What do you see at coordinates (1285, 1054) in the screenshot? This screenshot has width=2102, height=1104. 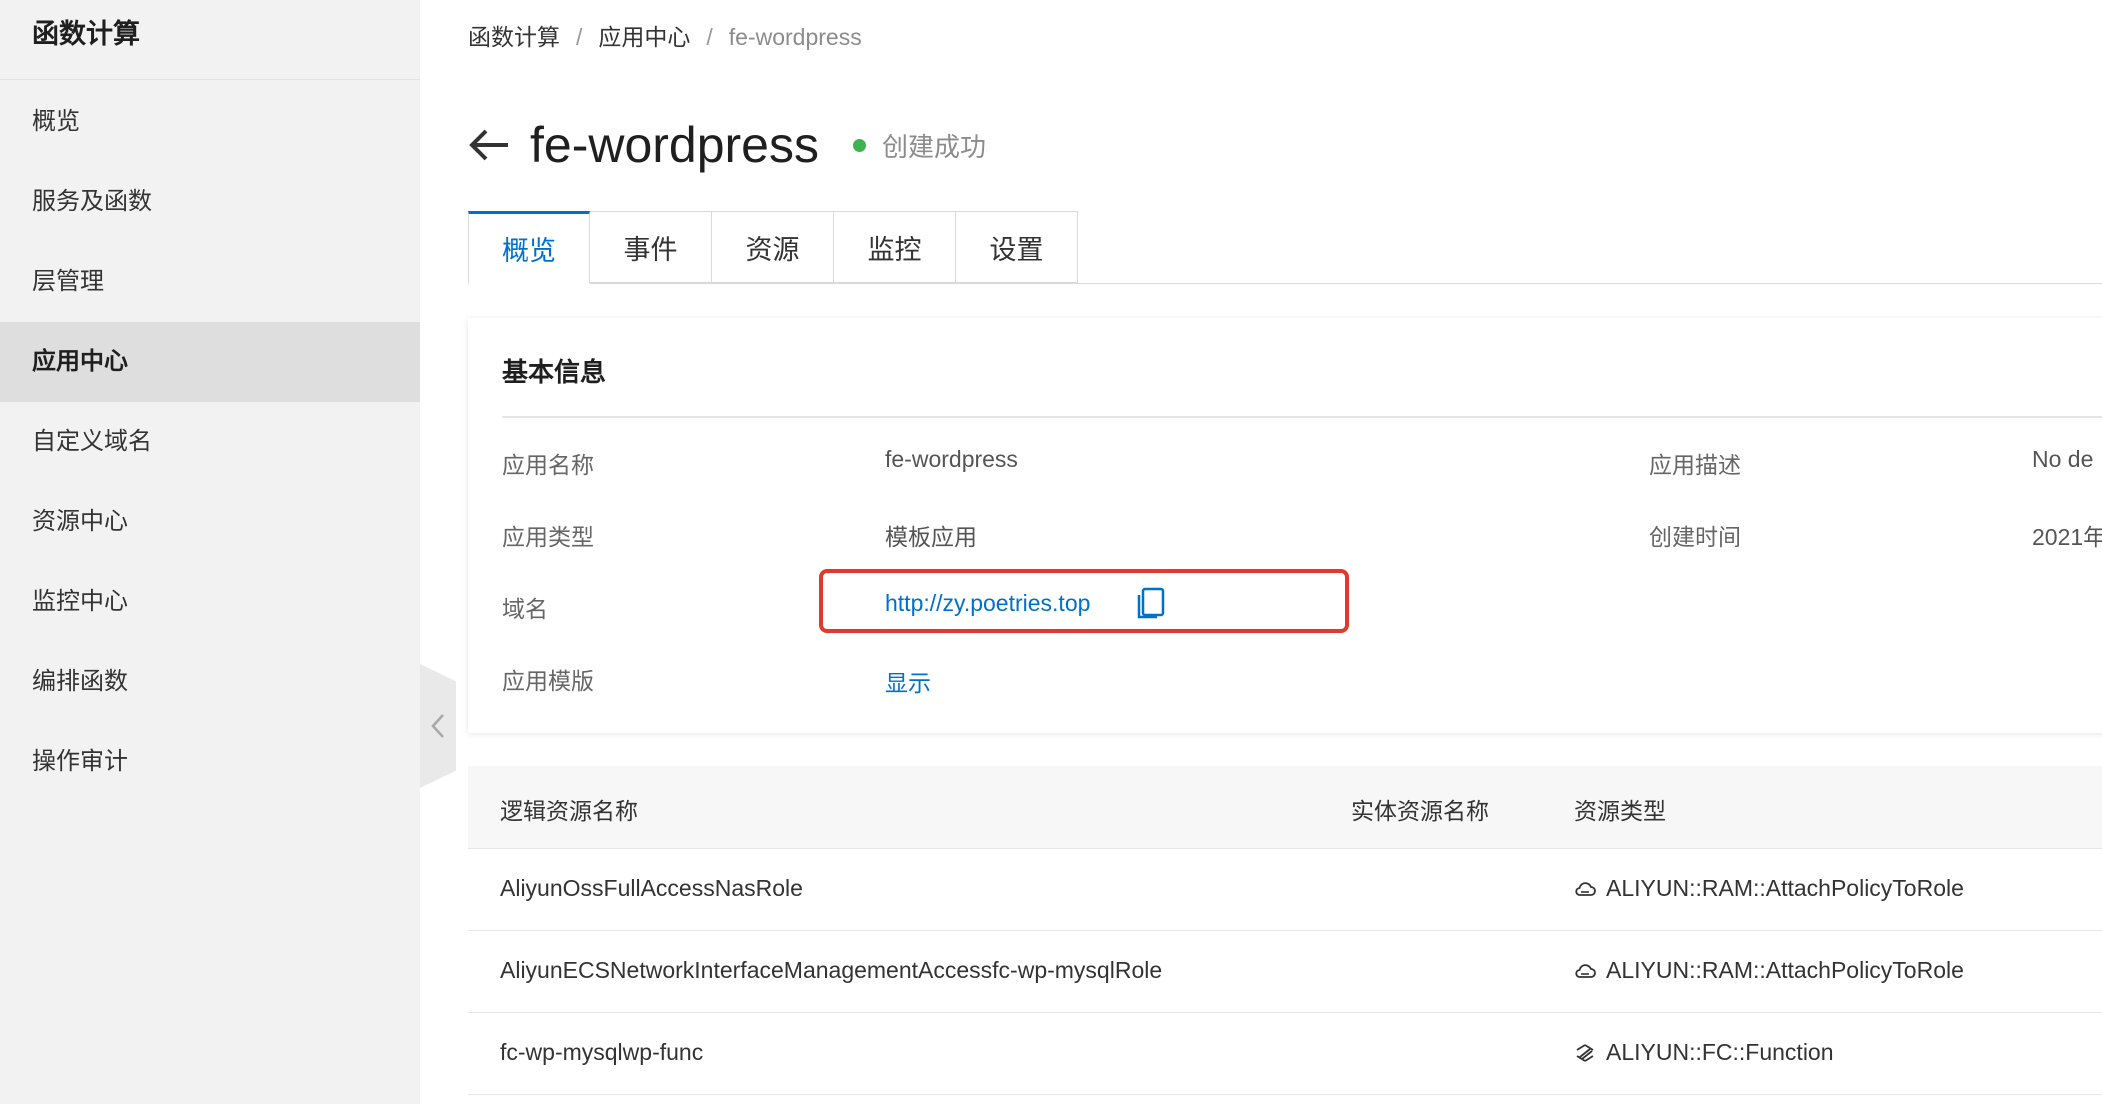 I see `table-row: fc-wp-mysqlwp-func ALIYUN::FC::Function` at bounding box center [1285, 1054].